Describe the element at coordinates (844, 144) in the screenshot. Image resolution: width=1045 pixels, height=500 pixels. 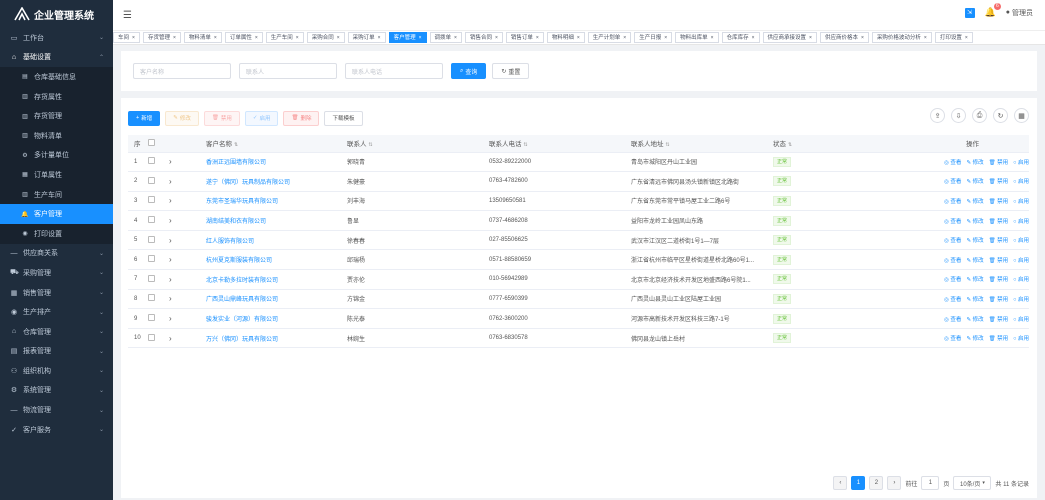
I see `col-status: 状态 ⇅` at that location.